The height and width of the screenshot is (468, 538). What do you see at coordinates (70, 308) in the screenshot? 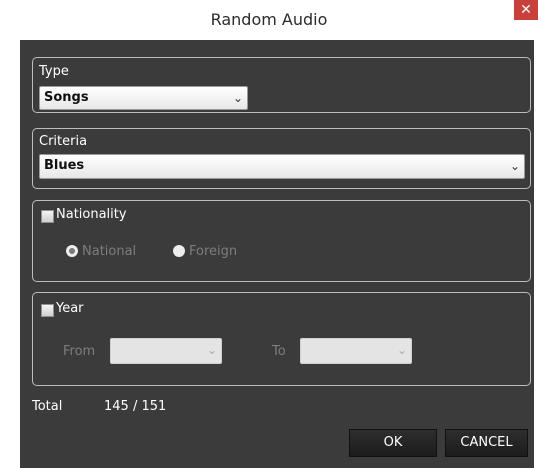
I see `year-label: Year` at bounding box center [70, 308].